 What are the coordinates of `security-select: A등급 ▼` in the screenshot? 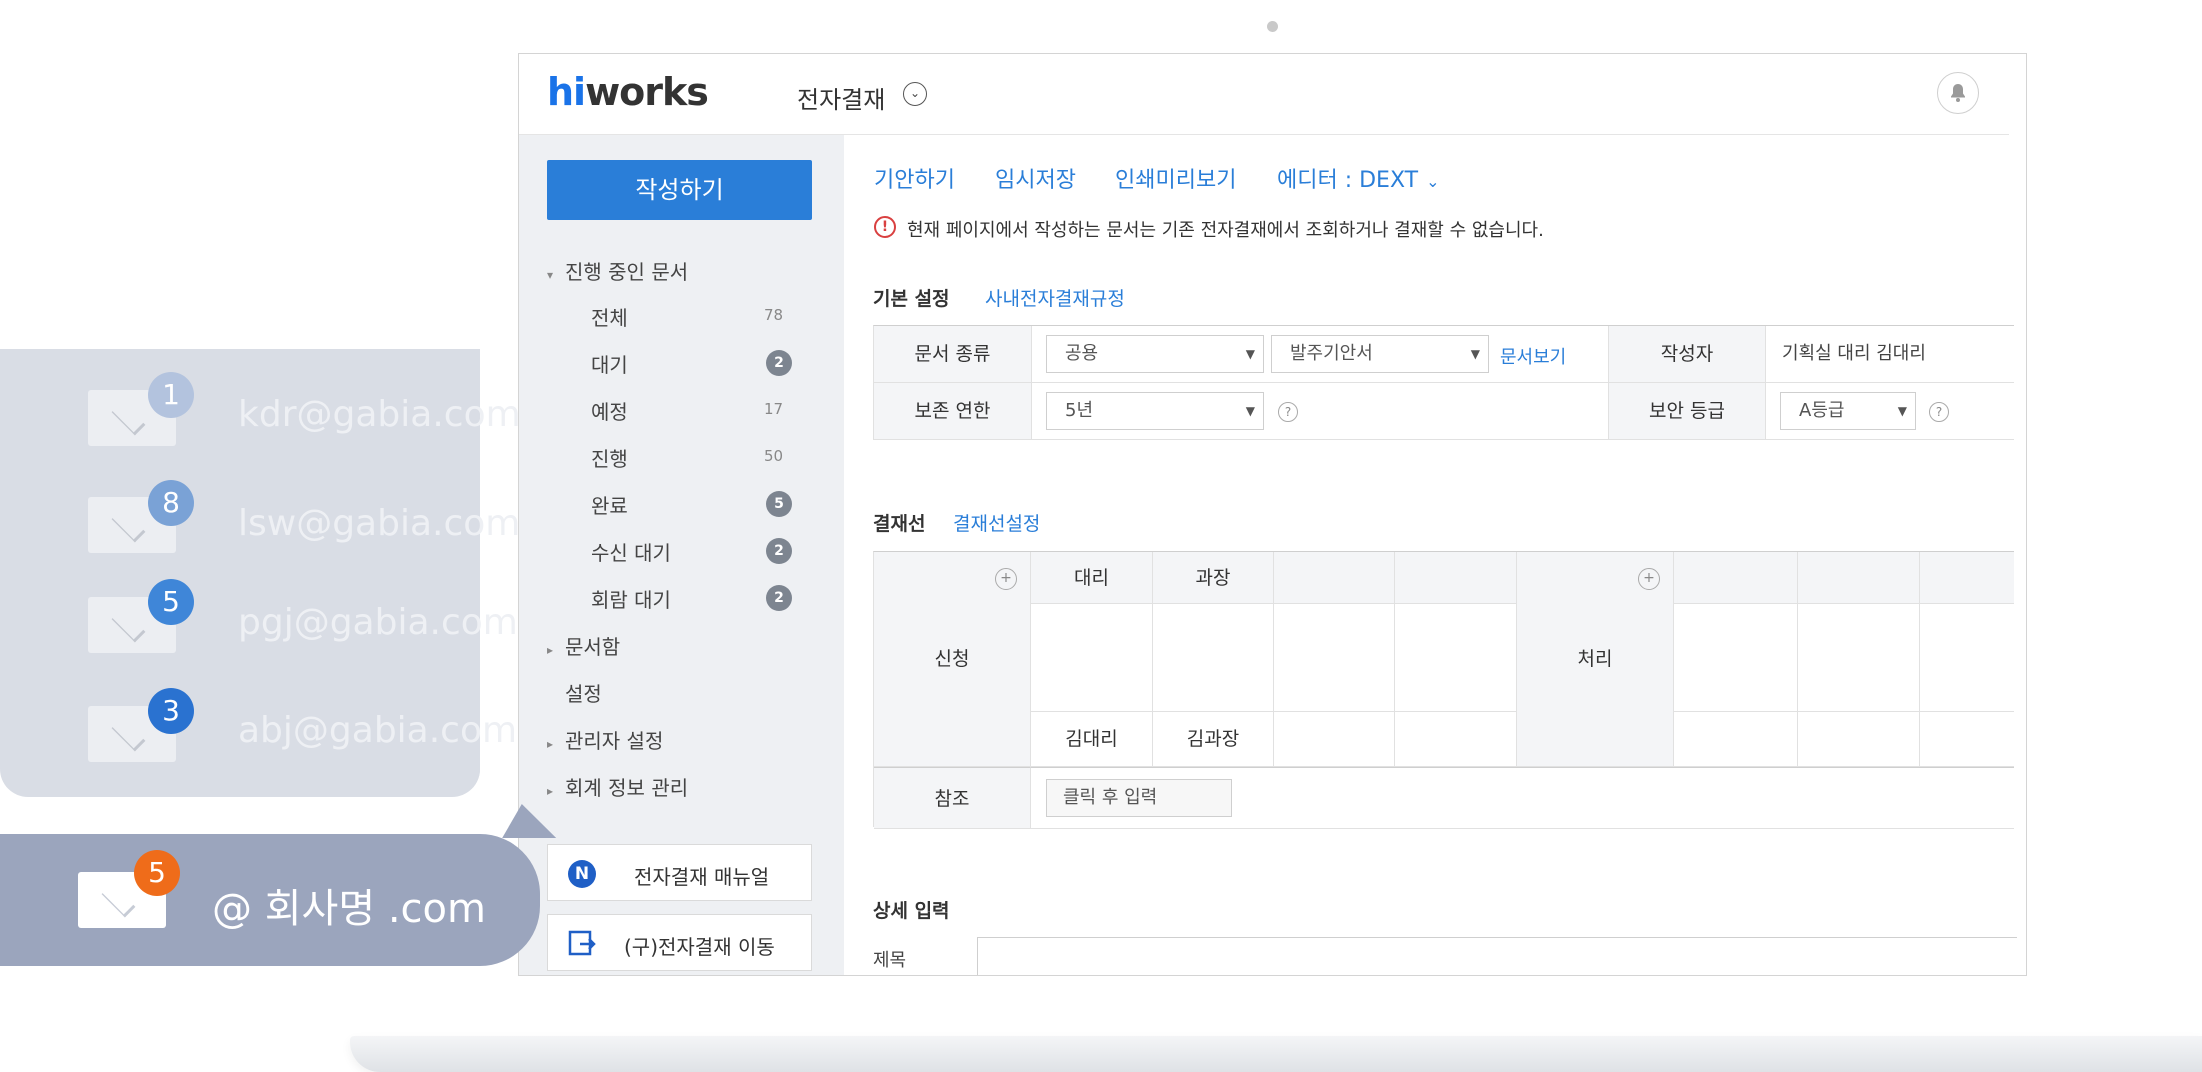 It's located at (1848, 411).